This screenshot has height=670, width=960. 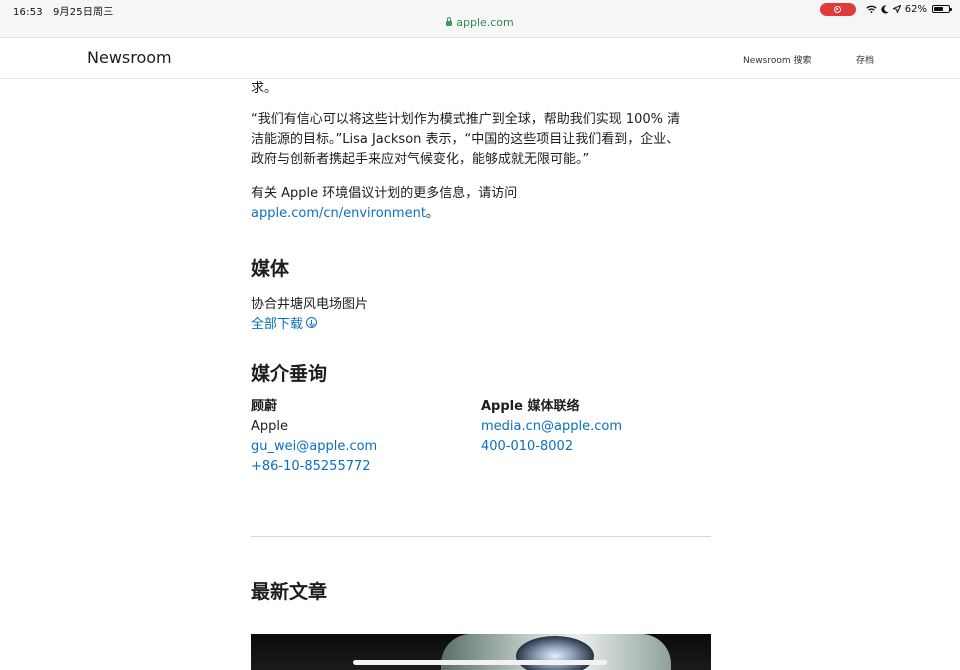 I want to click on contact-2-name: Apple 媒体联络, so click(x=530, y=406).